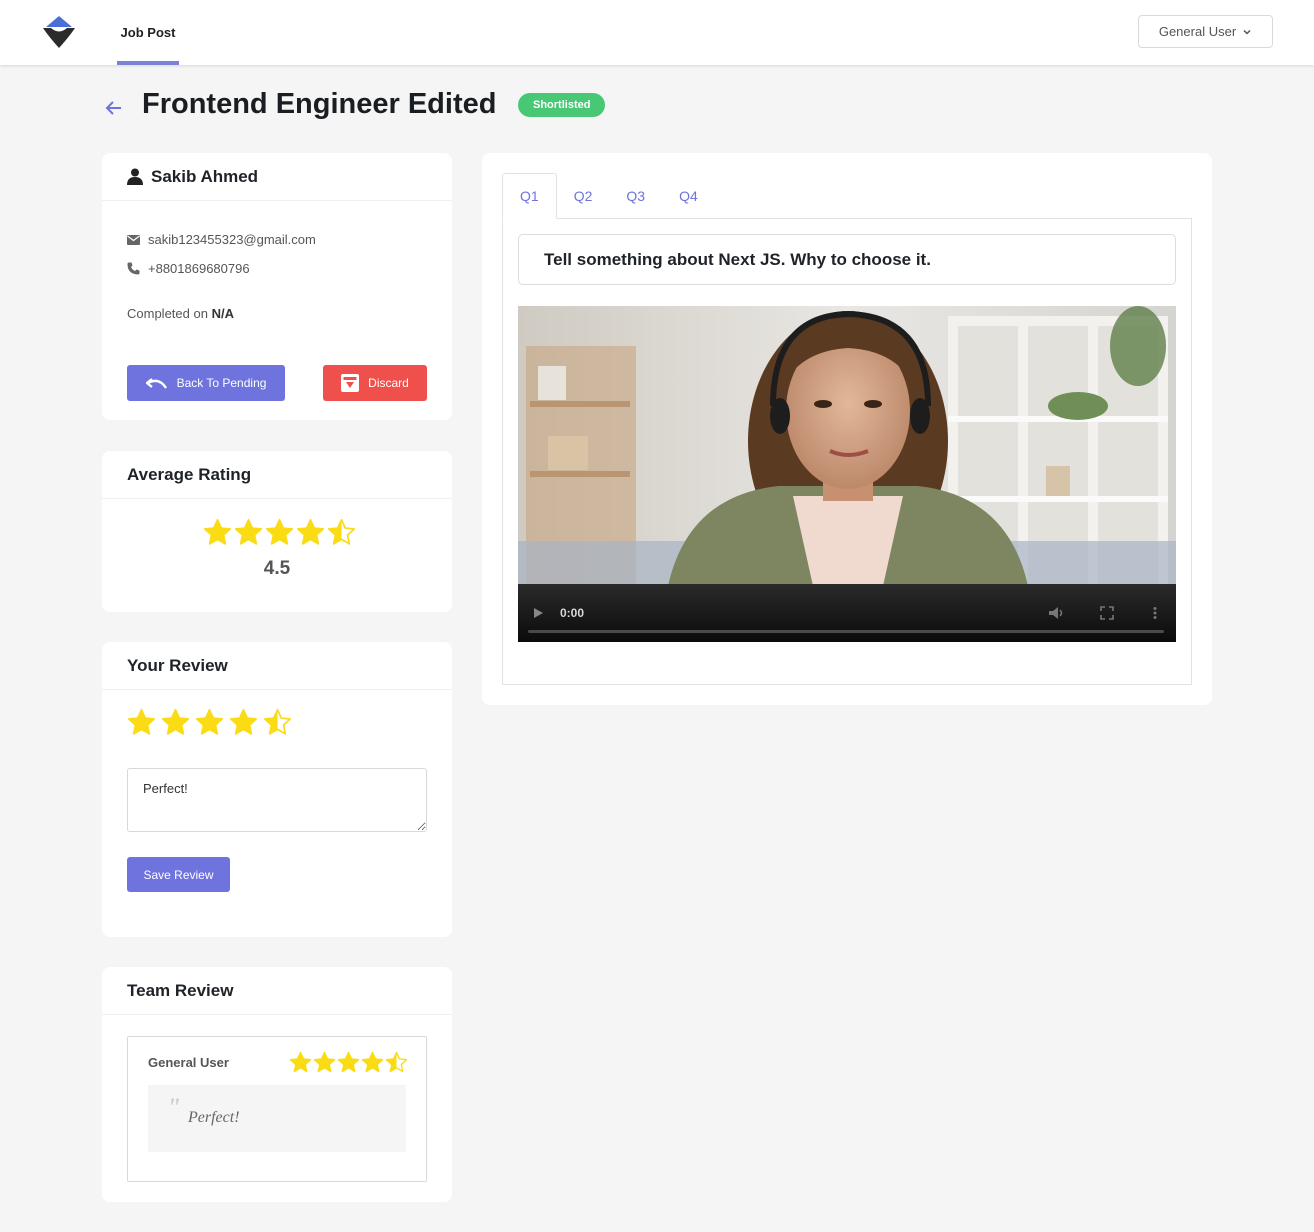  I want to click on nav-job-post-label: Job Post, so click(148, 32).